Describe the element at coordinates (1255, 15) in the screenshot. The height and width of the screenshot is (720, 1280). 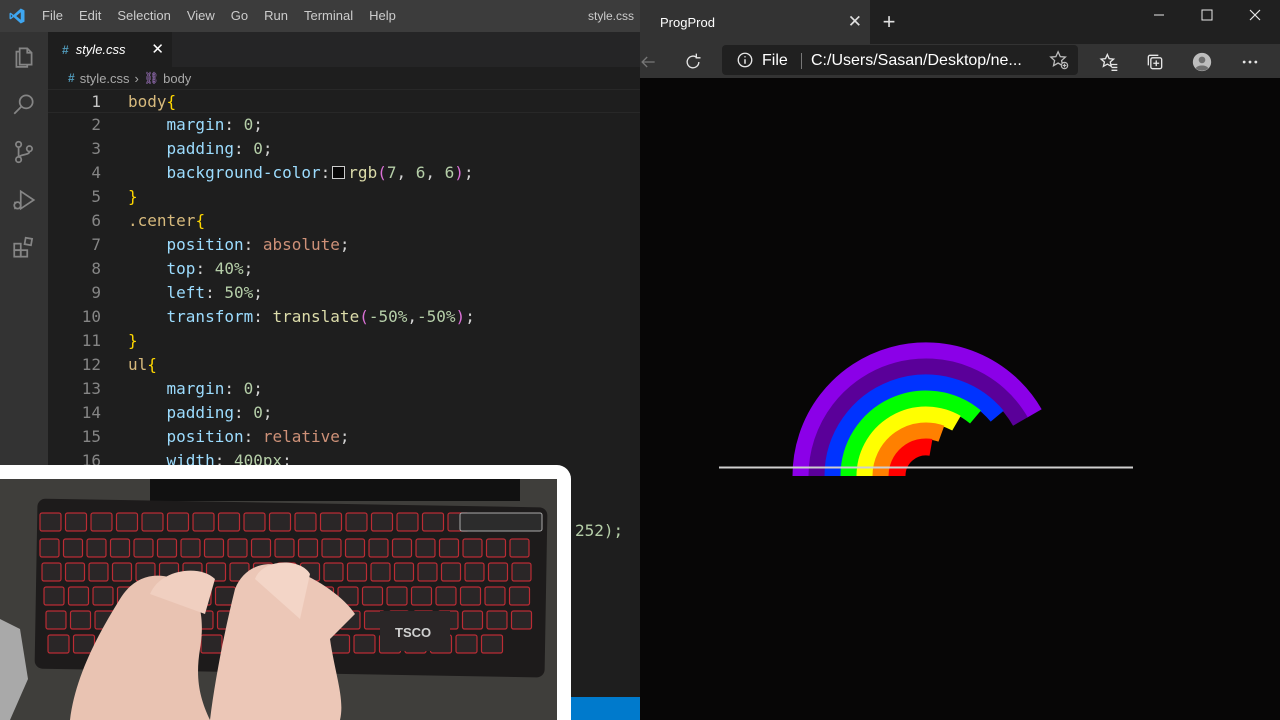
I see `close-window-icon` at that location.